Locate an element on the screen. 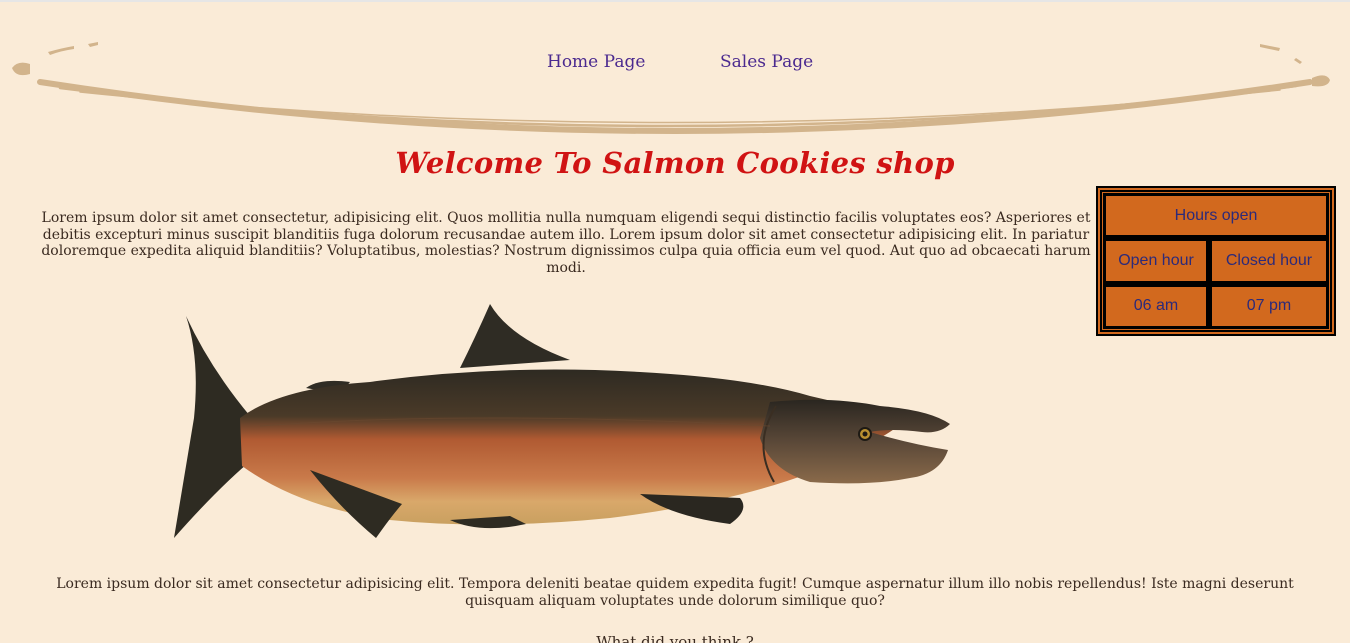  banner-right-dash is located at coordinates (1270, 47).